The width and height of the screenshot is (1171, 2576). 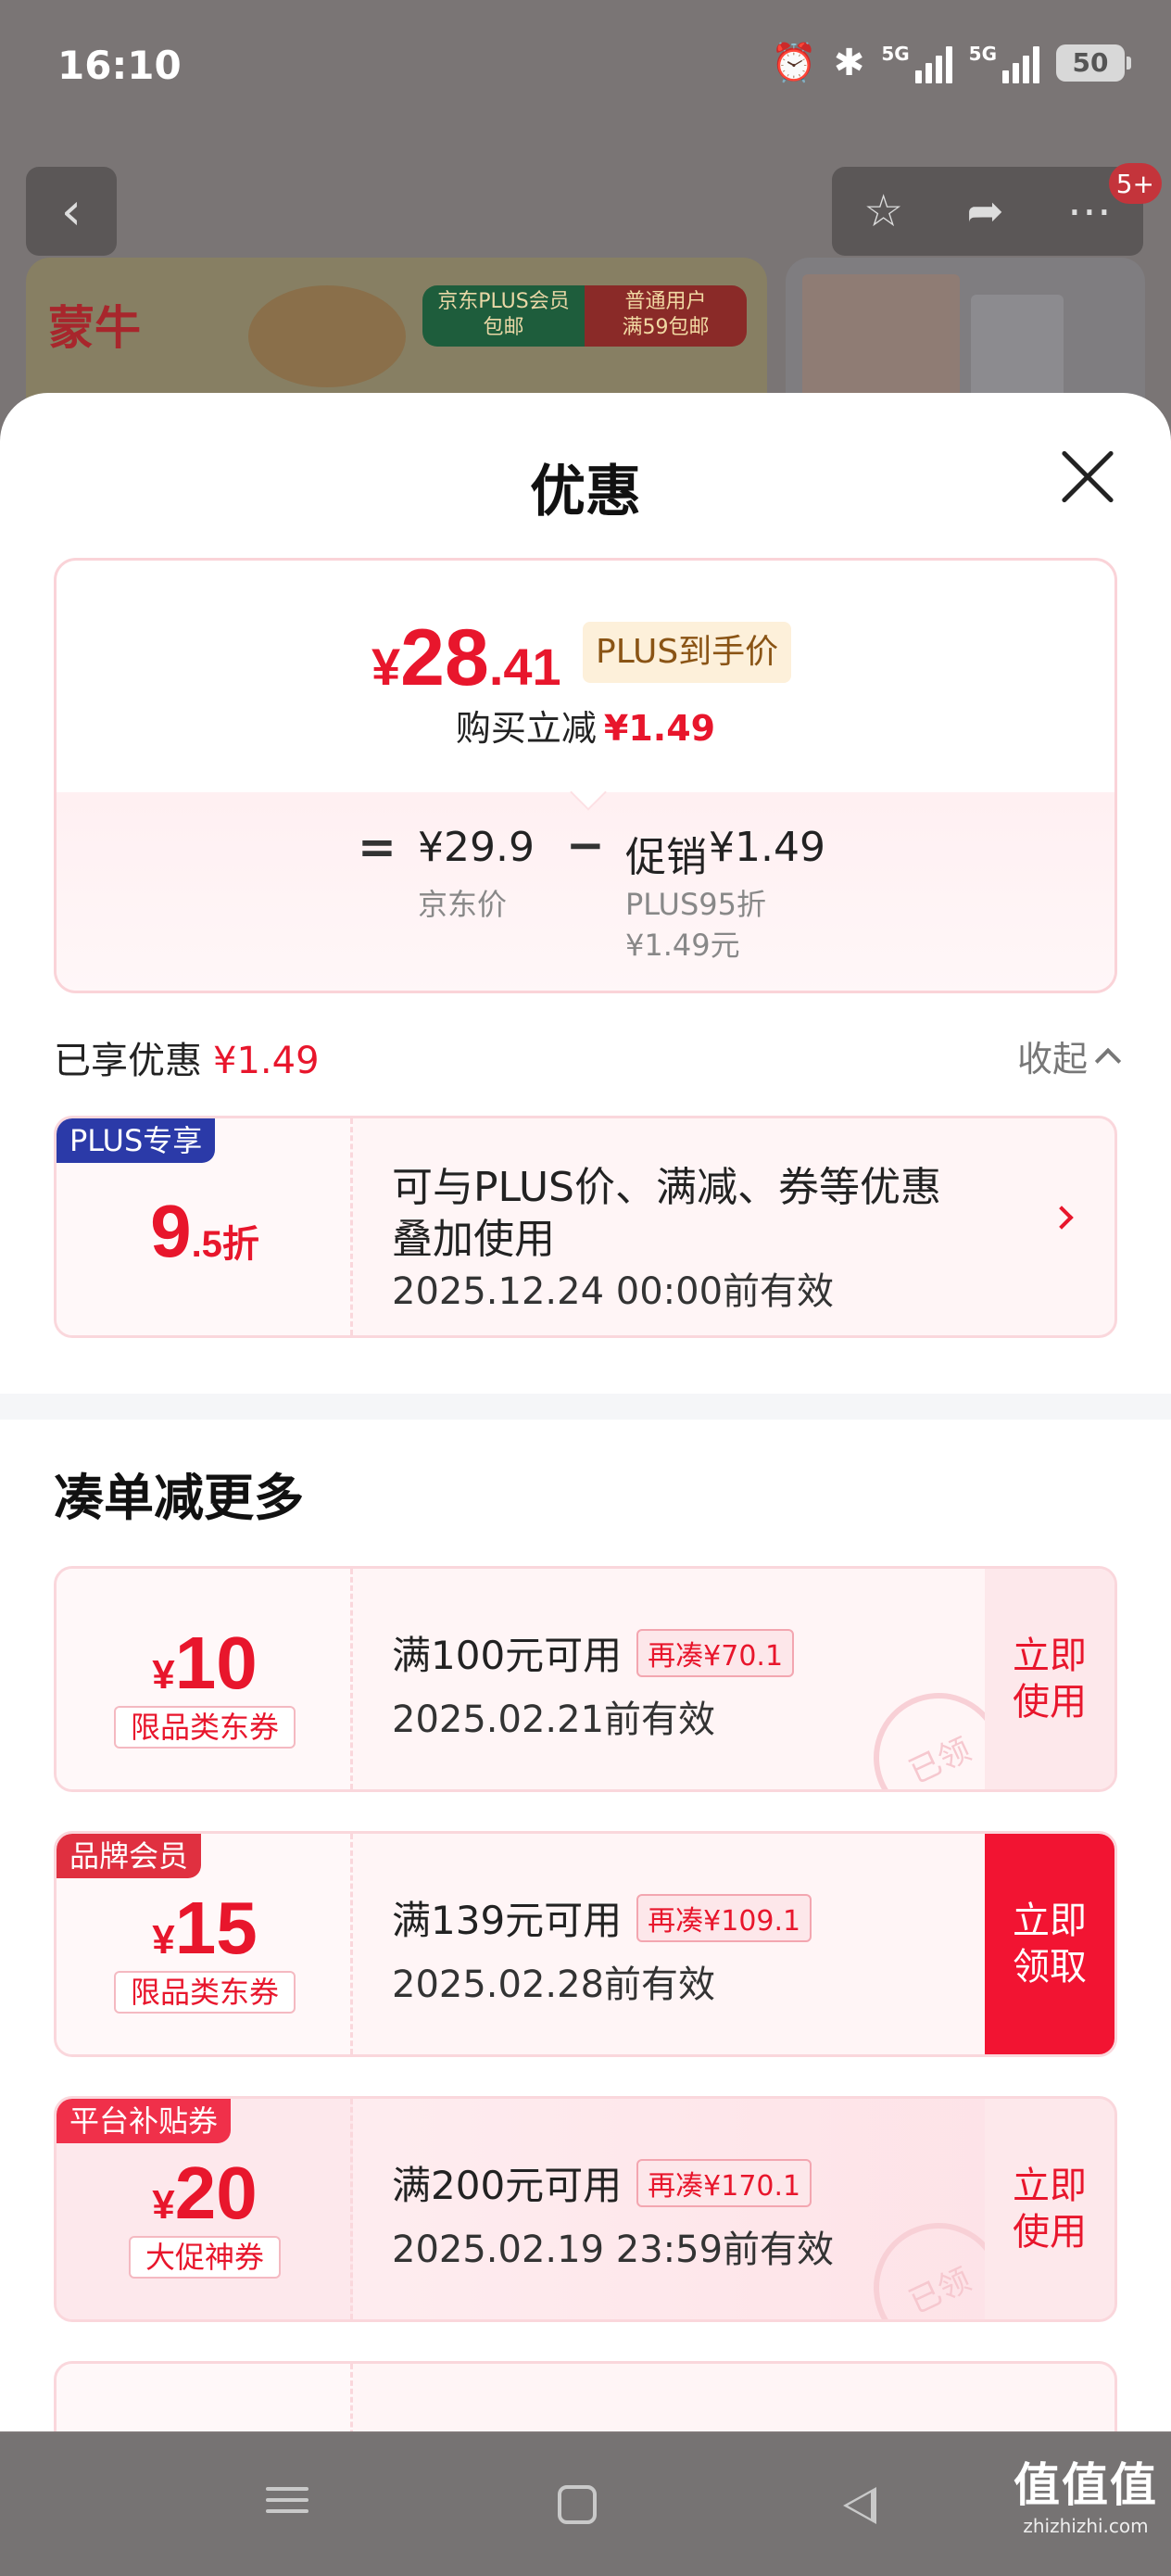 I want to click on plus-coupon-desc: 可与PLUS价、满减、券等优惠, so click(x=667, y=1187).